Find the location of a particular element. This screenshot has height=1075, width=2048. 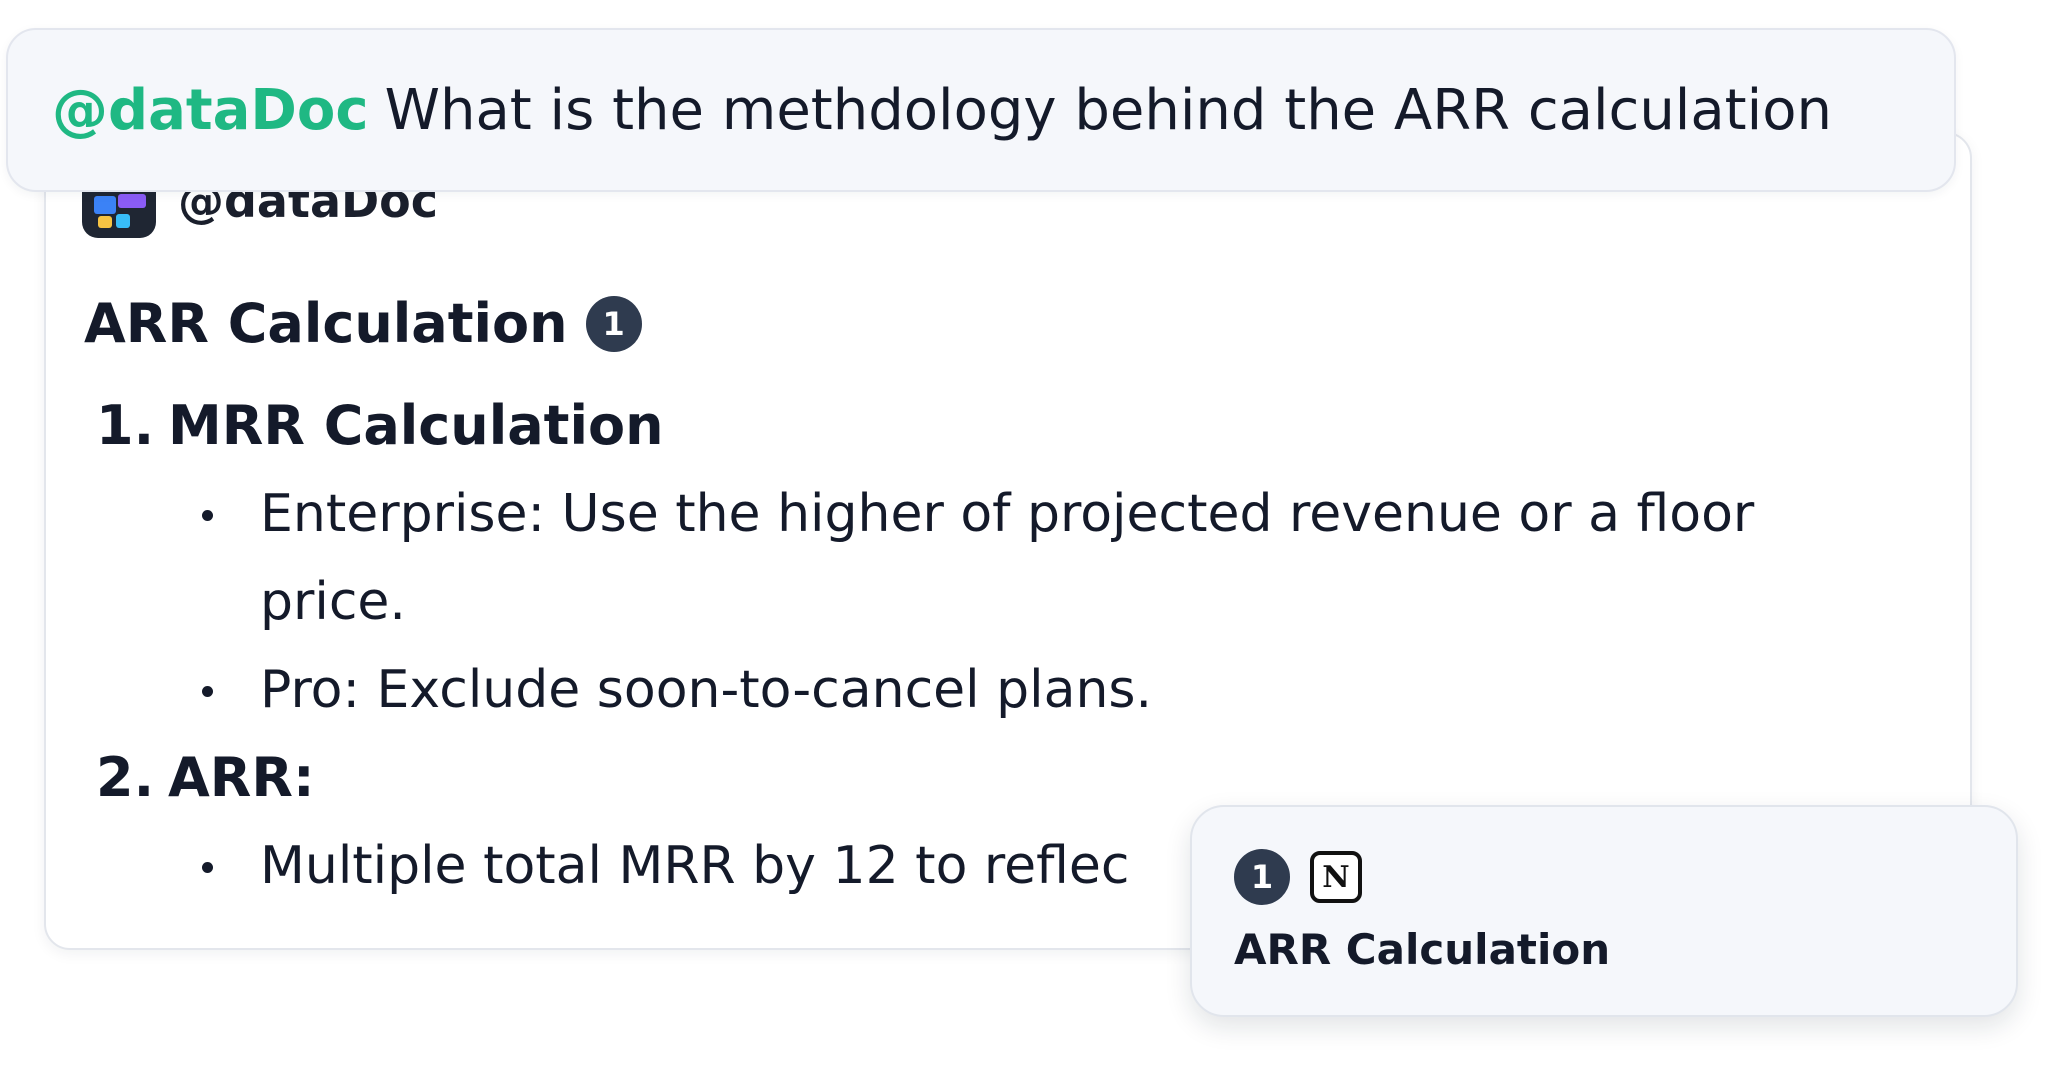

citation-popover: 1 N ARR Calculation is located at coordinates (1604, 911).